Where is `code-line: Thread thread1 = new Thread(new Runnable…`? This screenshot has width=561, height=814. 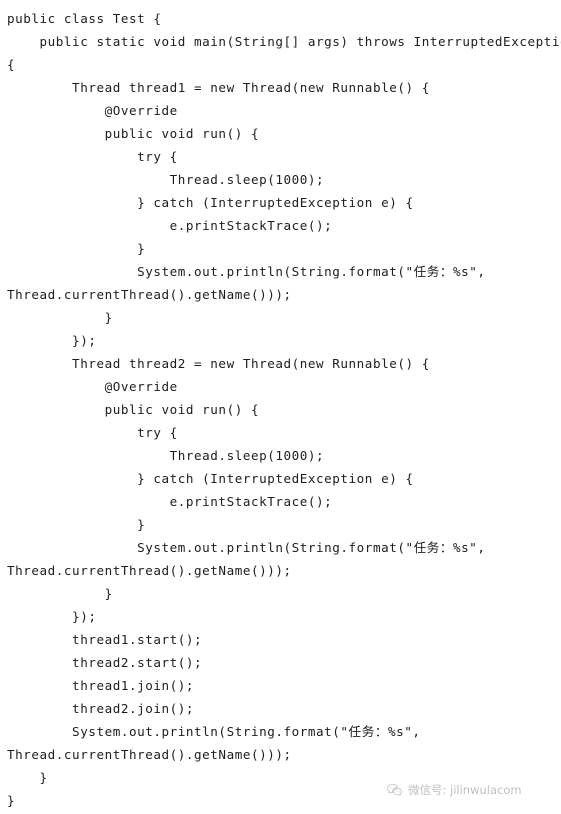
code-line: Thread thread1 = new Thread(new Runnable… is located at coordinates (218, 87).